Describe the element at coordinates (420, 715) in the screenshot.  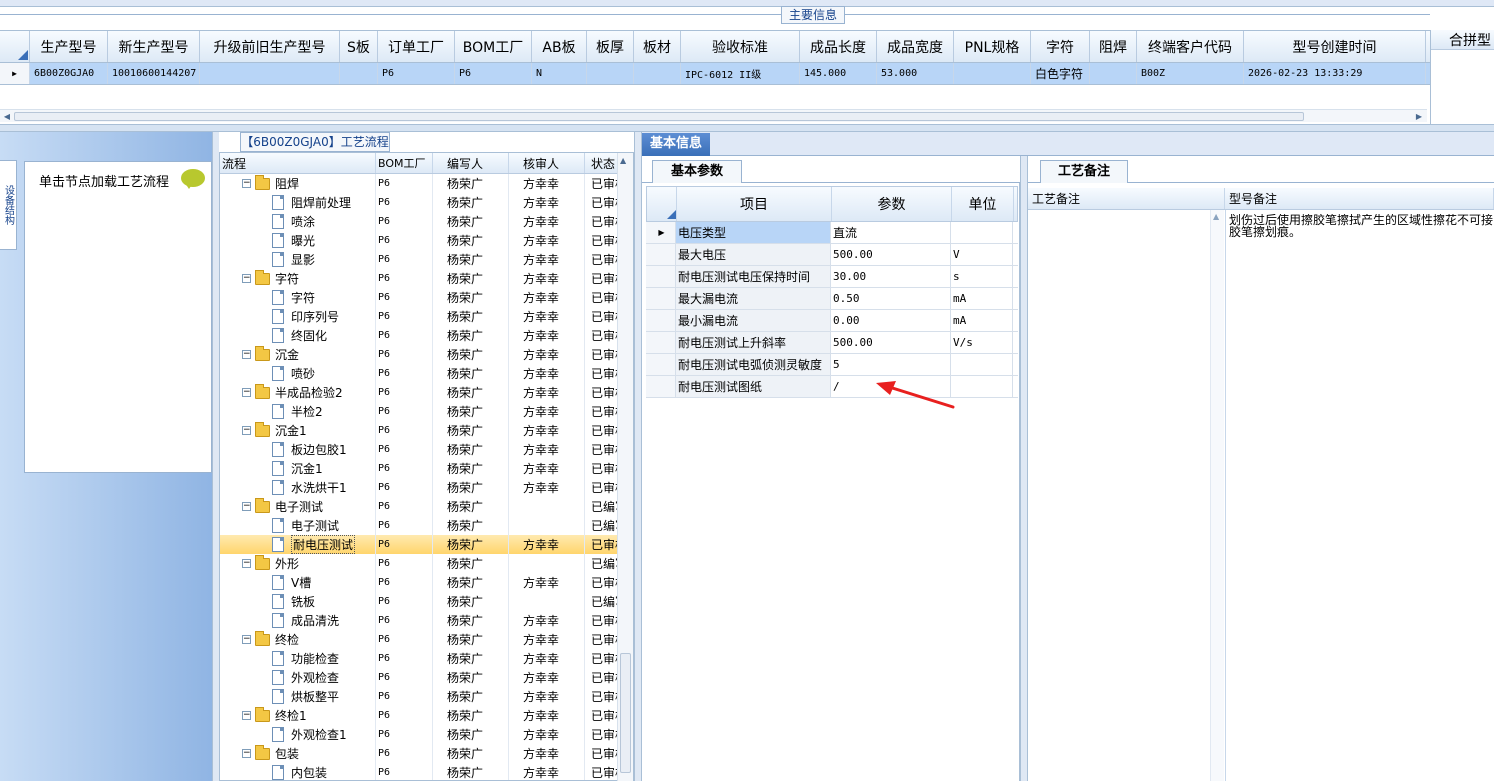
I see `tree-row: − 终检1 P6杨荣广方幸幸已审核` at that location.